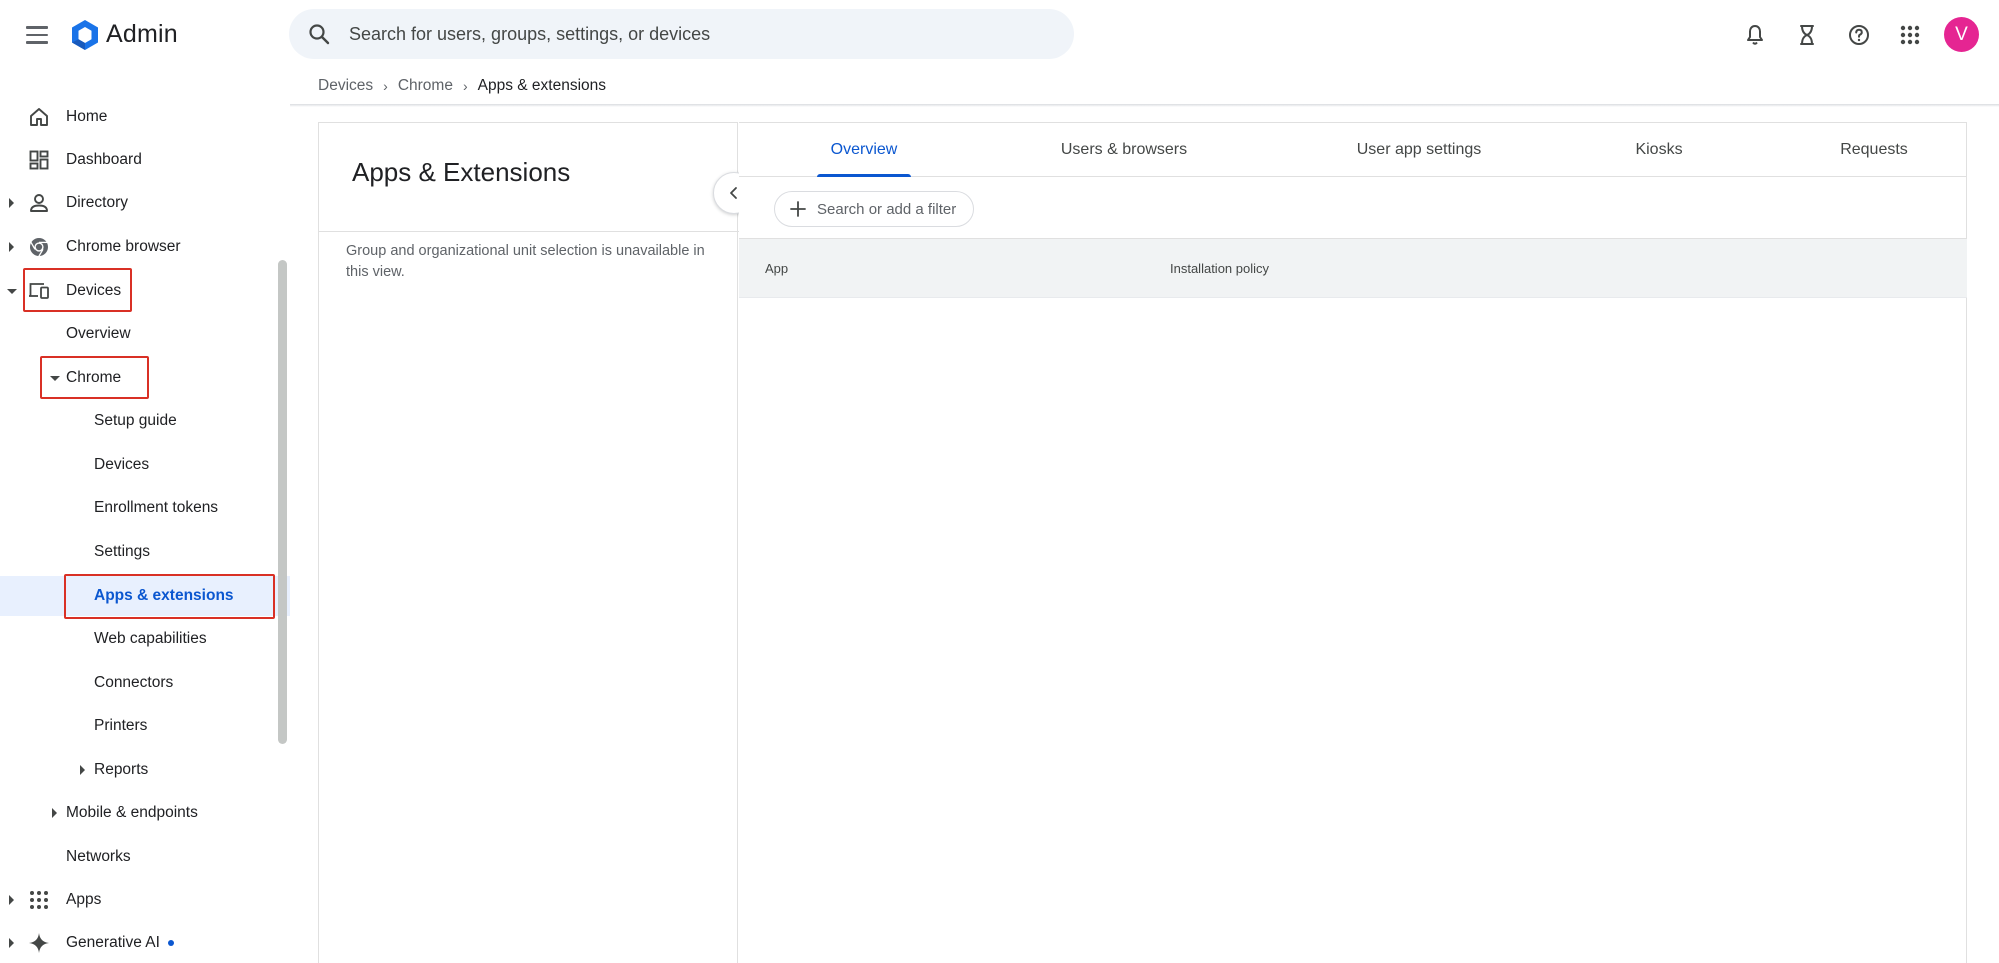  What do you see at coordinates (425, 86) in the screenshot?
I see `breadcrumb-chrome: Chrome` at bounding box center [425, 86].